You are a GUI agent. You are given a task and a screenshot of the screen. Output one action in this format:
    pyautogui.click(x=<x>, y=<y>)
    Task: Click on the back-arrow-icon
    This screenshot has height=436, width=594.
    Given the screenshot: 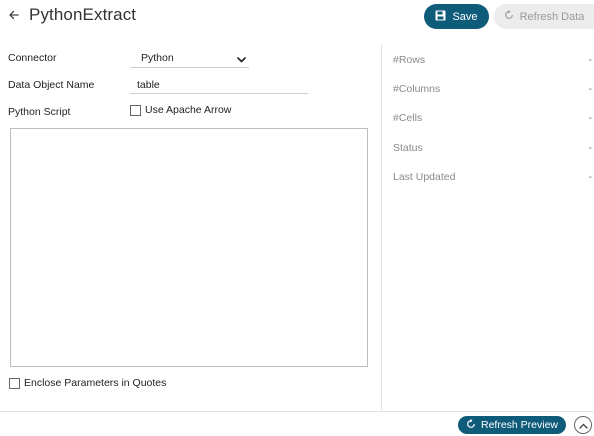 What is the action you would take?
    pyautogui.click(x=14, y=16)
    